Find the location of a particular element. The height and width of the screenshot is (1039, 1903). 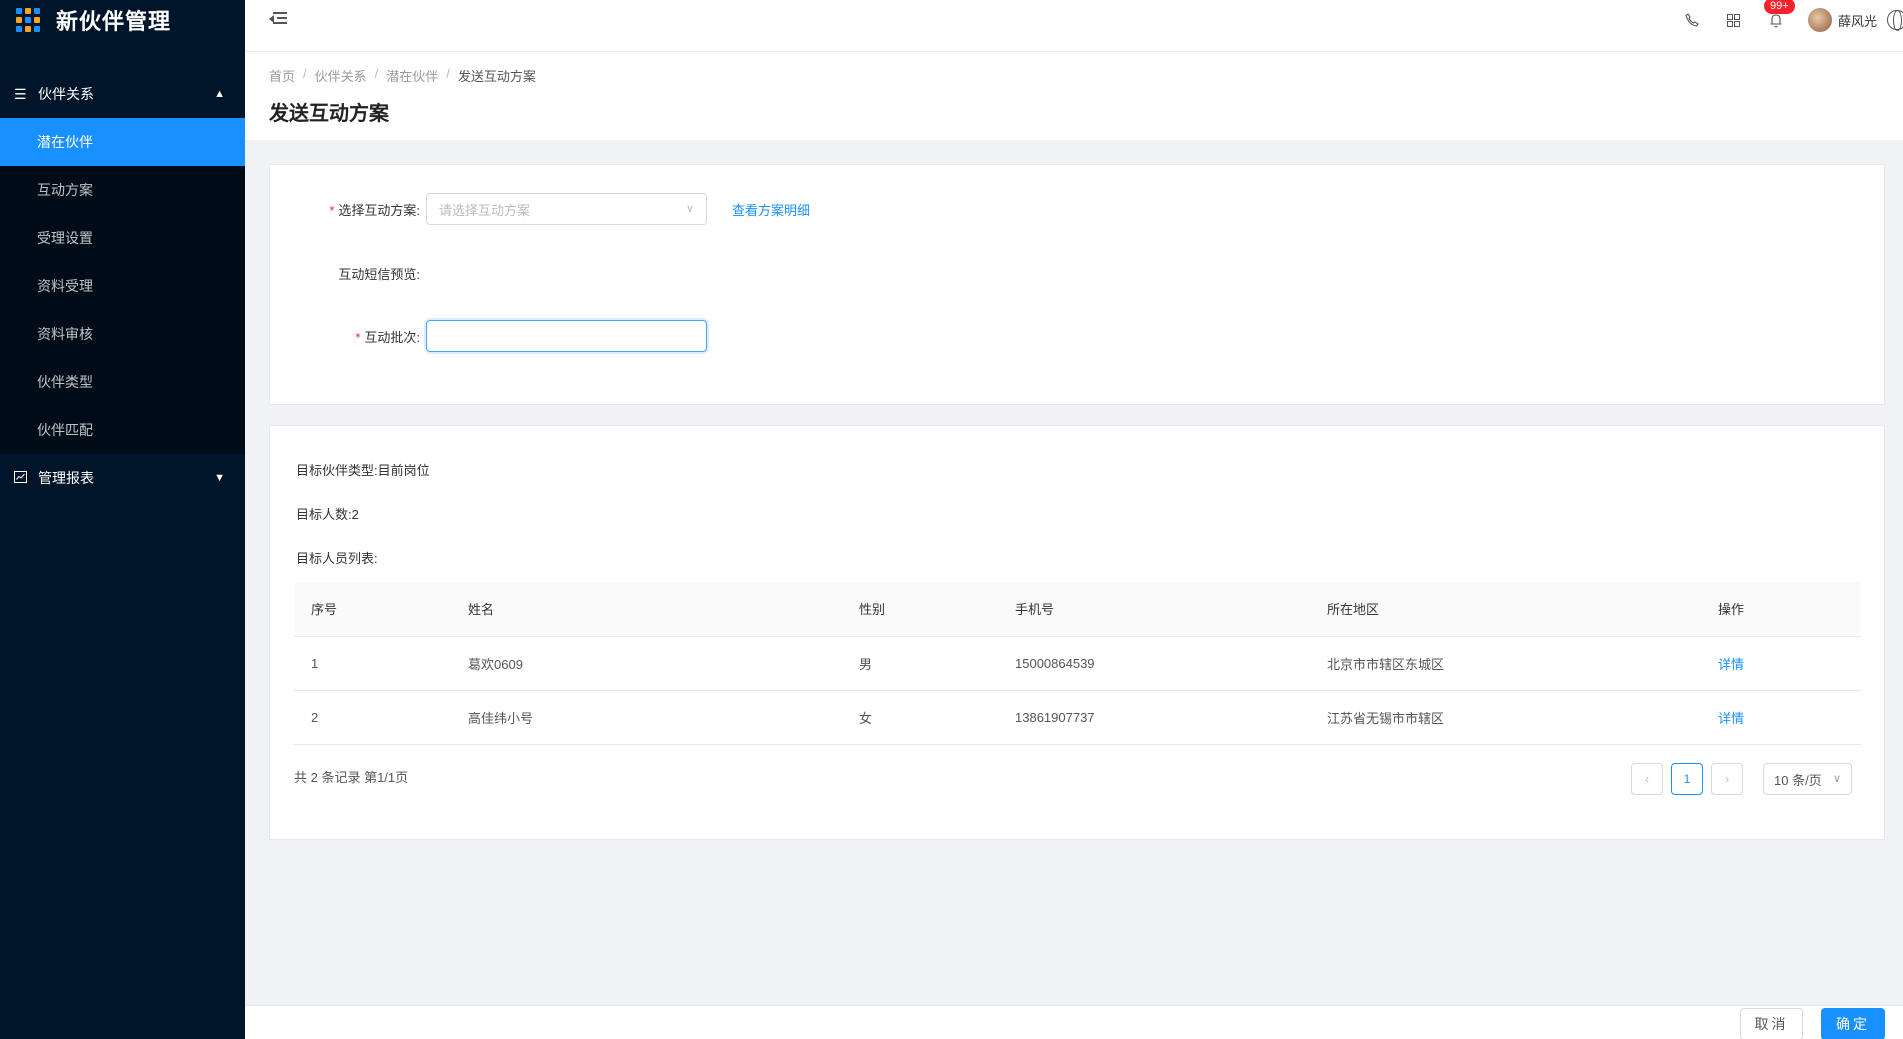

breadcrumb: 首页 / 伙伴关系 / 潜在伙伴 / 发送互动方案 is located at coordinates (1086, 75).